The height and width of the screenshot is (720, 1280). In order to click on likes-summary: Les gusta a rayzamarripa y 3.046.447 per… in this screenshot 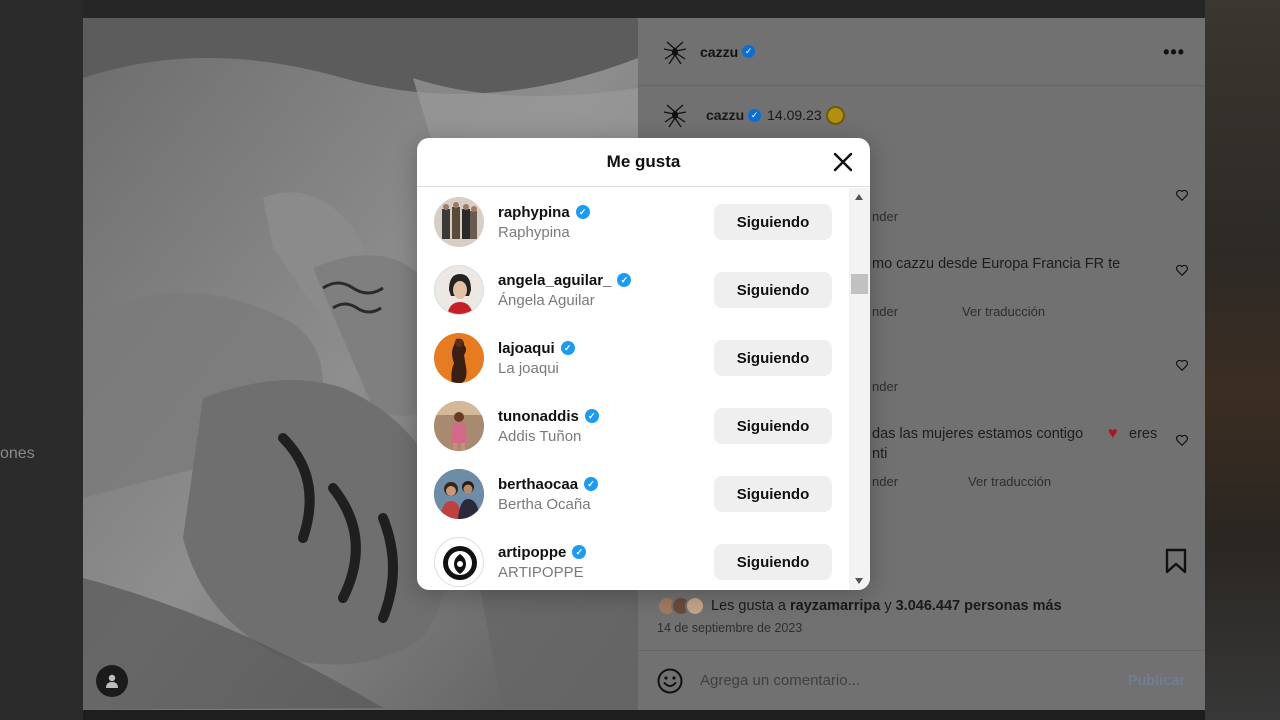, I will do `click(859, 606)`.